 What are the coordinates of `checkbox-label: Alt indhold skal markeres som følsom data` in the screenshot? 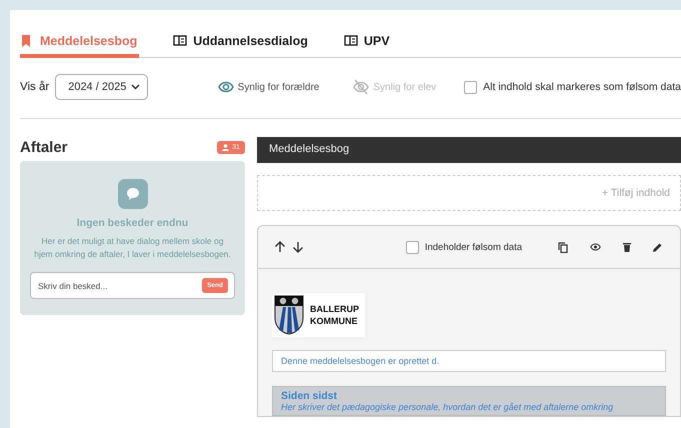 It's located at (582, 87).